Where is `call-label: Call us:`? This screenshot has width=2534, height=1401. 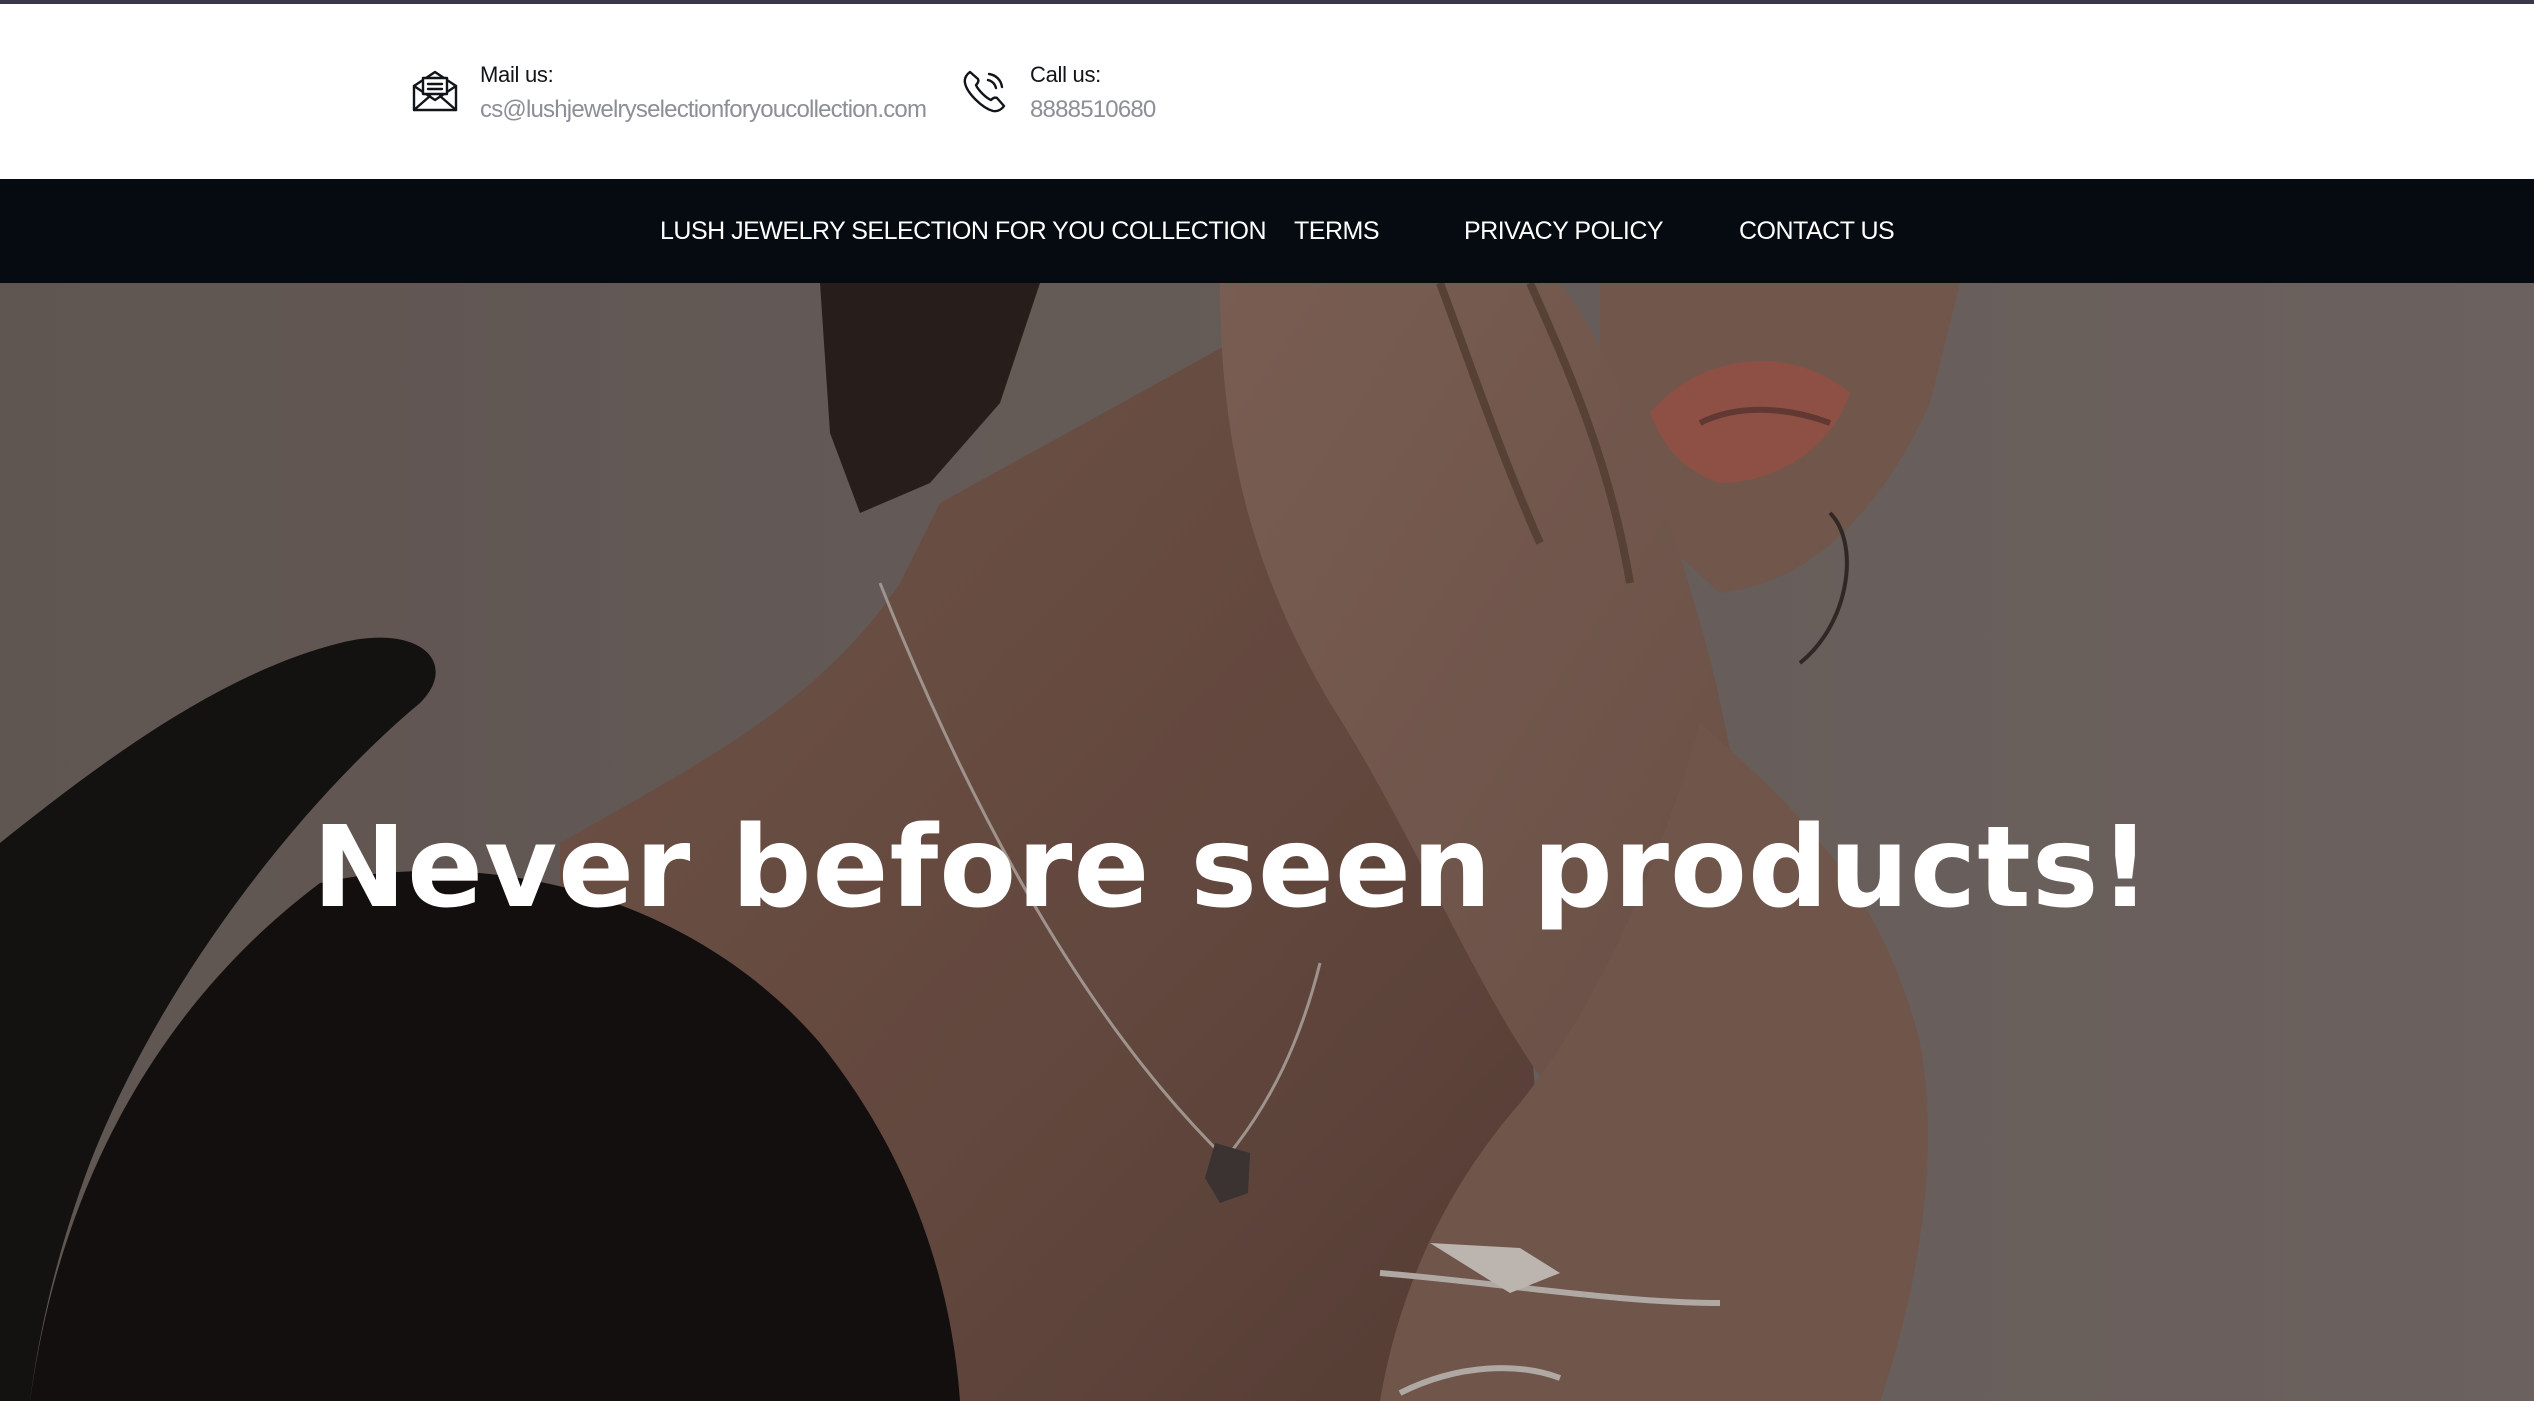
call-label: Call us: is located at coordinates (1065, 74).